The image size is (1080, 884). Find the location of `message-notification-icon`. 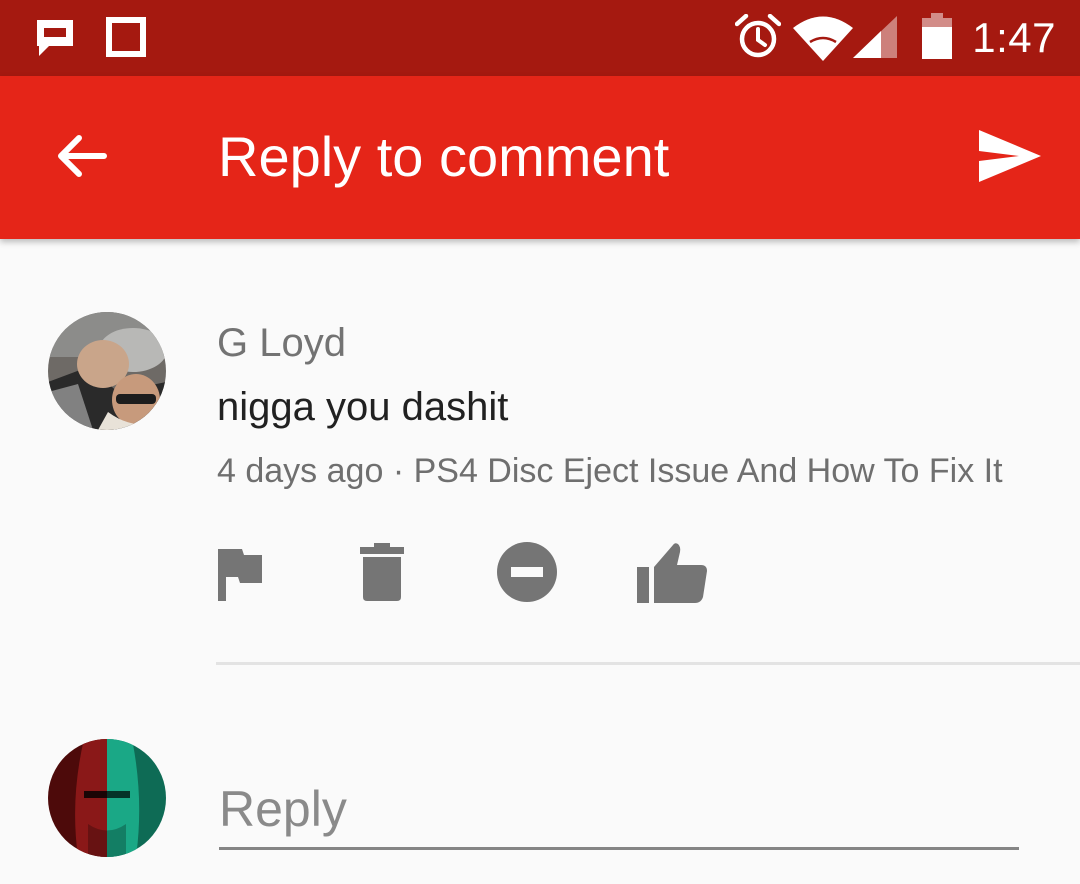

message-notification-icon is located at coordinates (55, 38).